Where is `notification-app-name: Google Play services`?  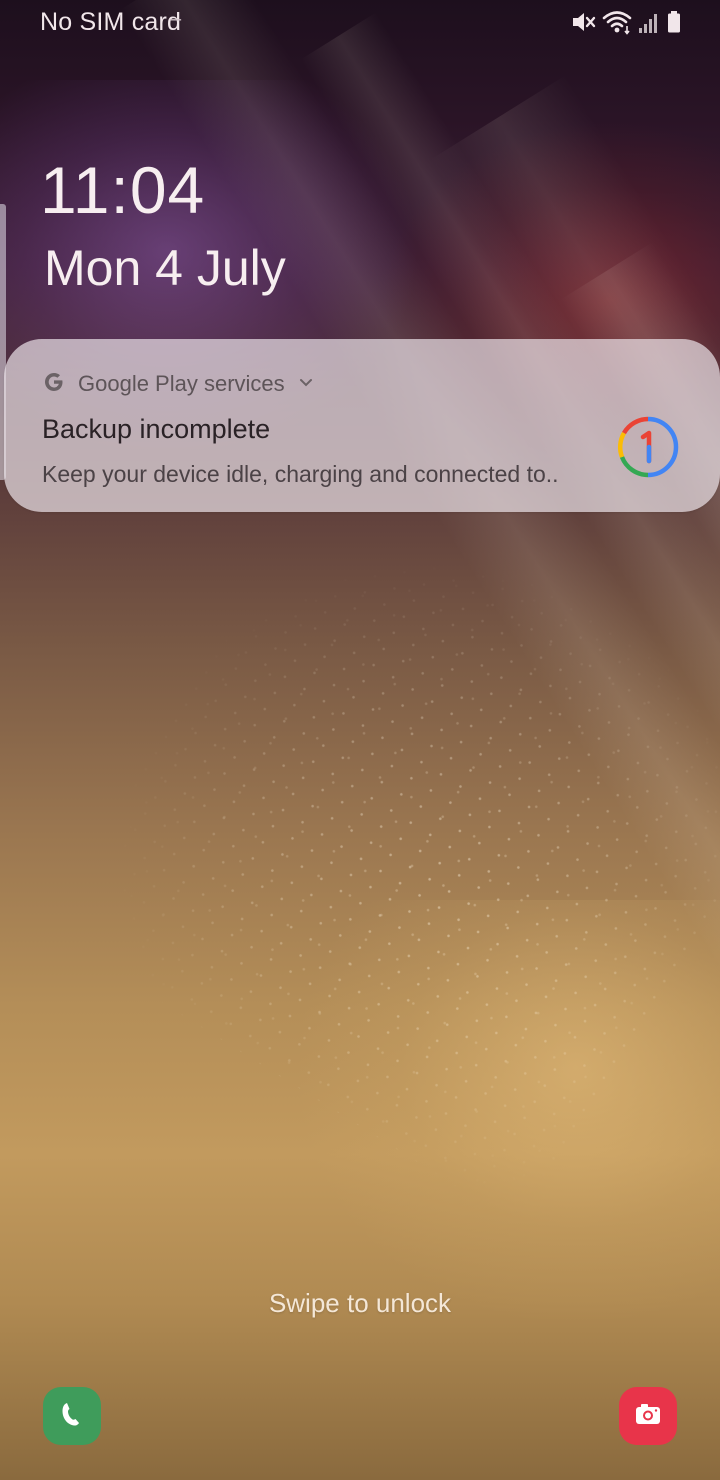
notification-app-name: Google Play services is located at coordinates (181, 383).